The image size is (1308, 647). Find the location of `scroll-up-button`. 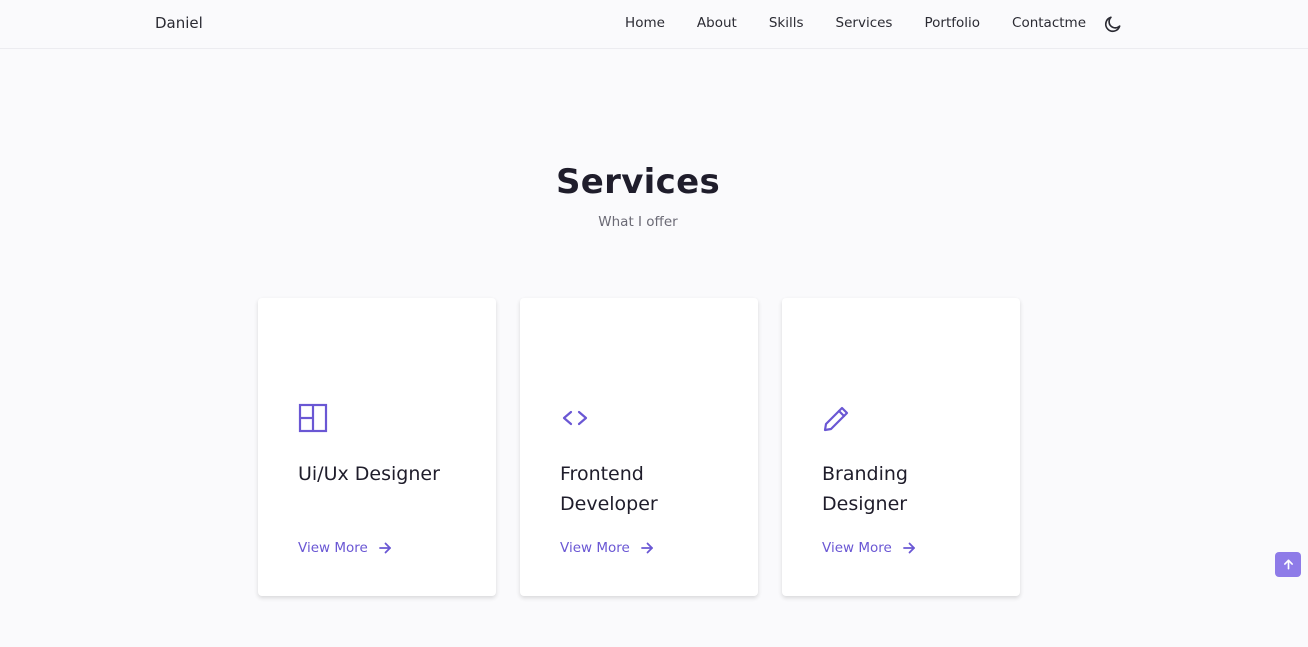

scroll-up-button is located at coordinates (1288, 564).